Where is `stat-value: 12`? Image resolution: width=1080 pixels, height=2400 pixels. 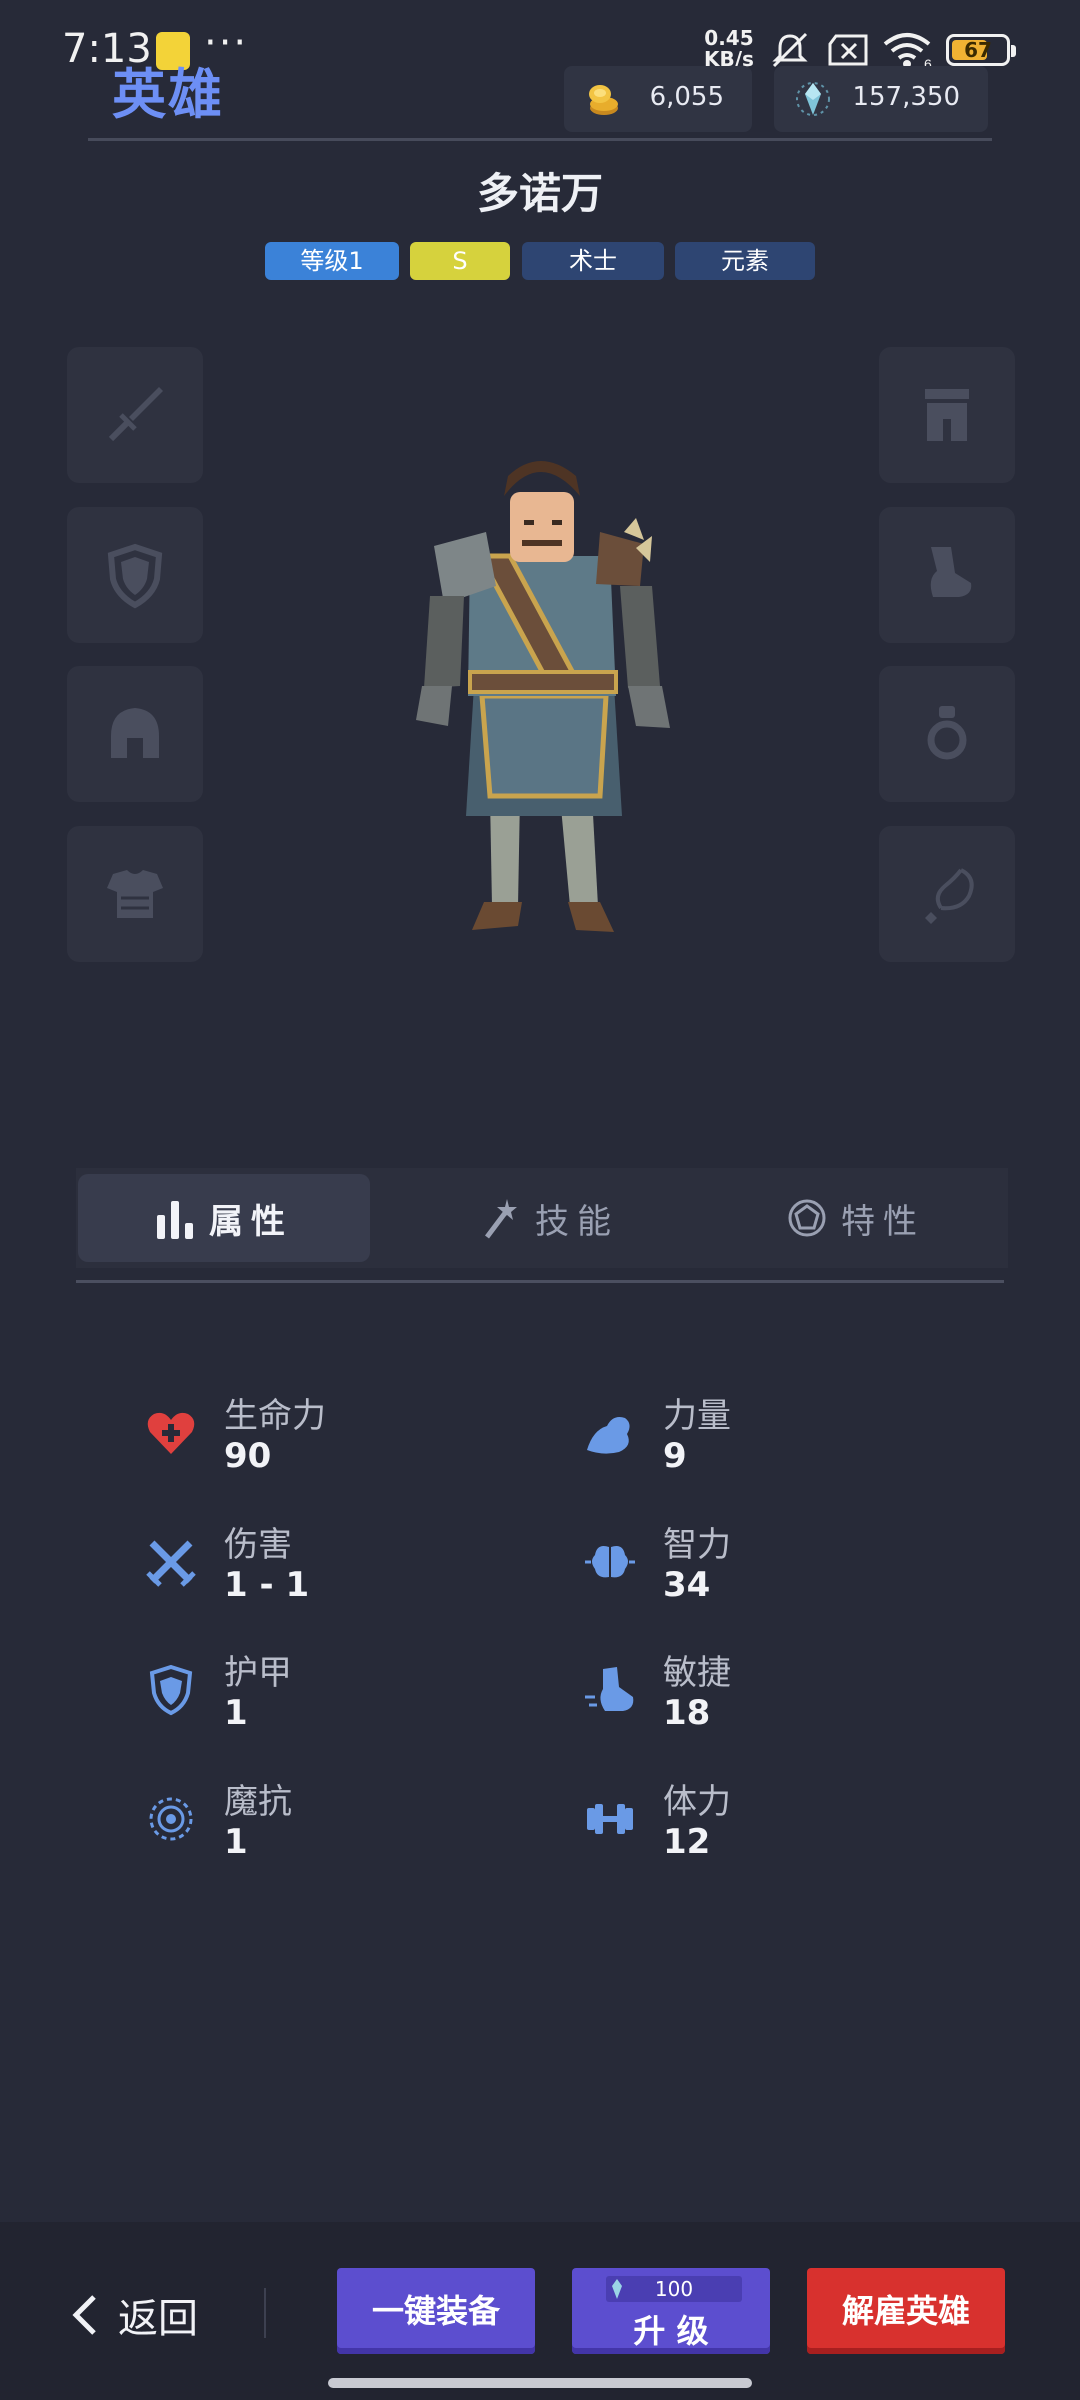 stat-value: 12 is located at coordinates (687, 1842).